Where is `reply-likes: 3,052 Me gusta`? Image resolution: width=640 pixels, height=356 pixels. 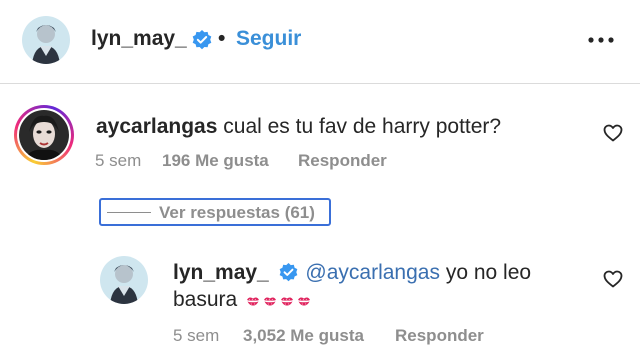 reply-likes: 3,052 Me gusta is located at coordinates (303, 336).